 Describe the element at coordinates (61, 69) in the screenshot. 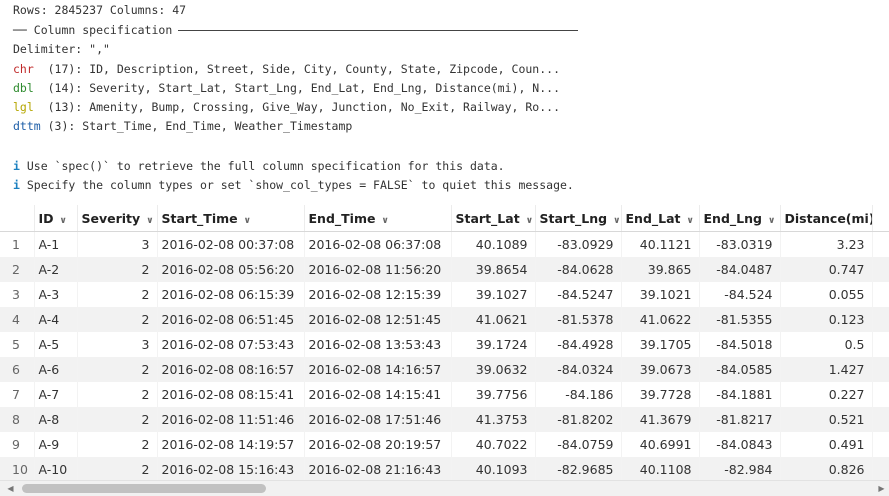

I see `type-count: (17):` at that location.